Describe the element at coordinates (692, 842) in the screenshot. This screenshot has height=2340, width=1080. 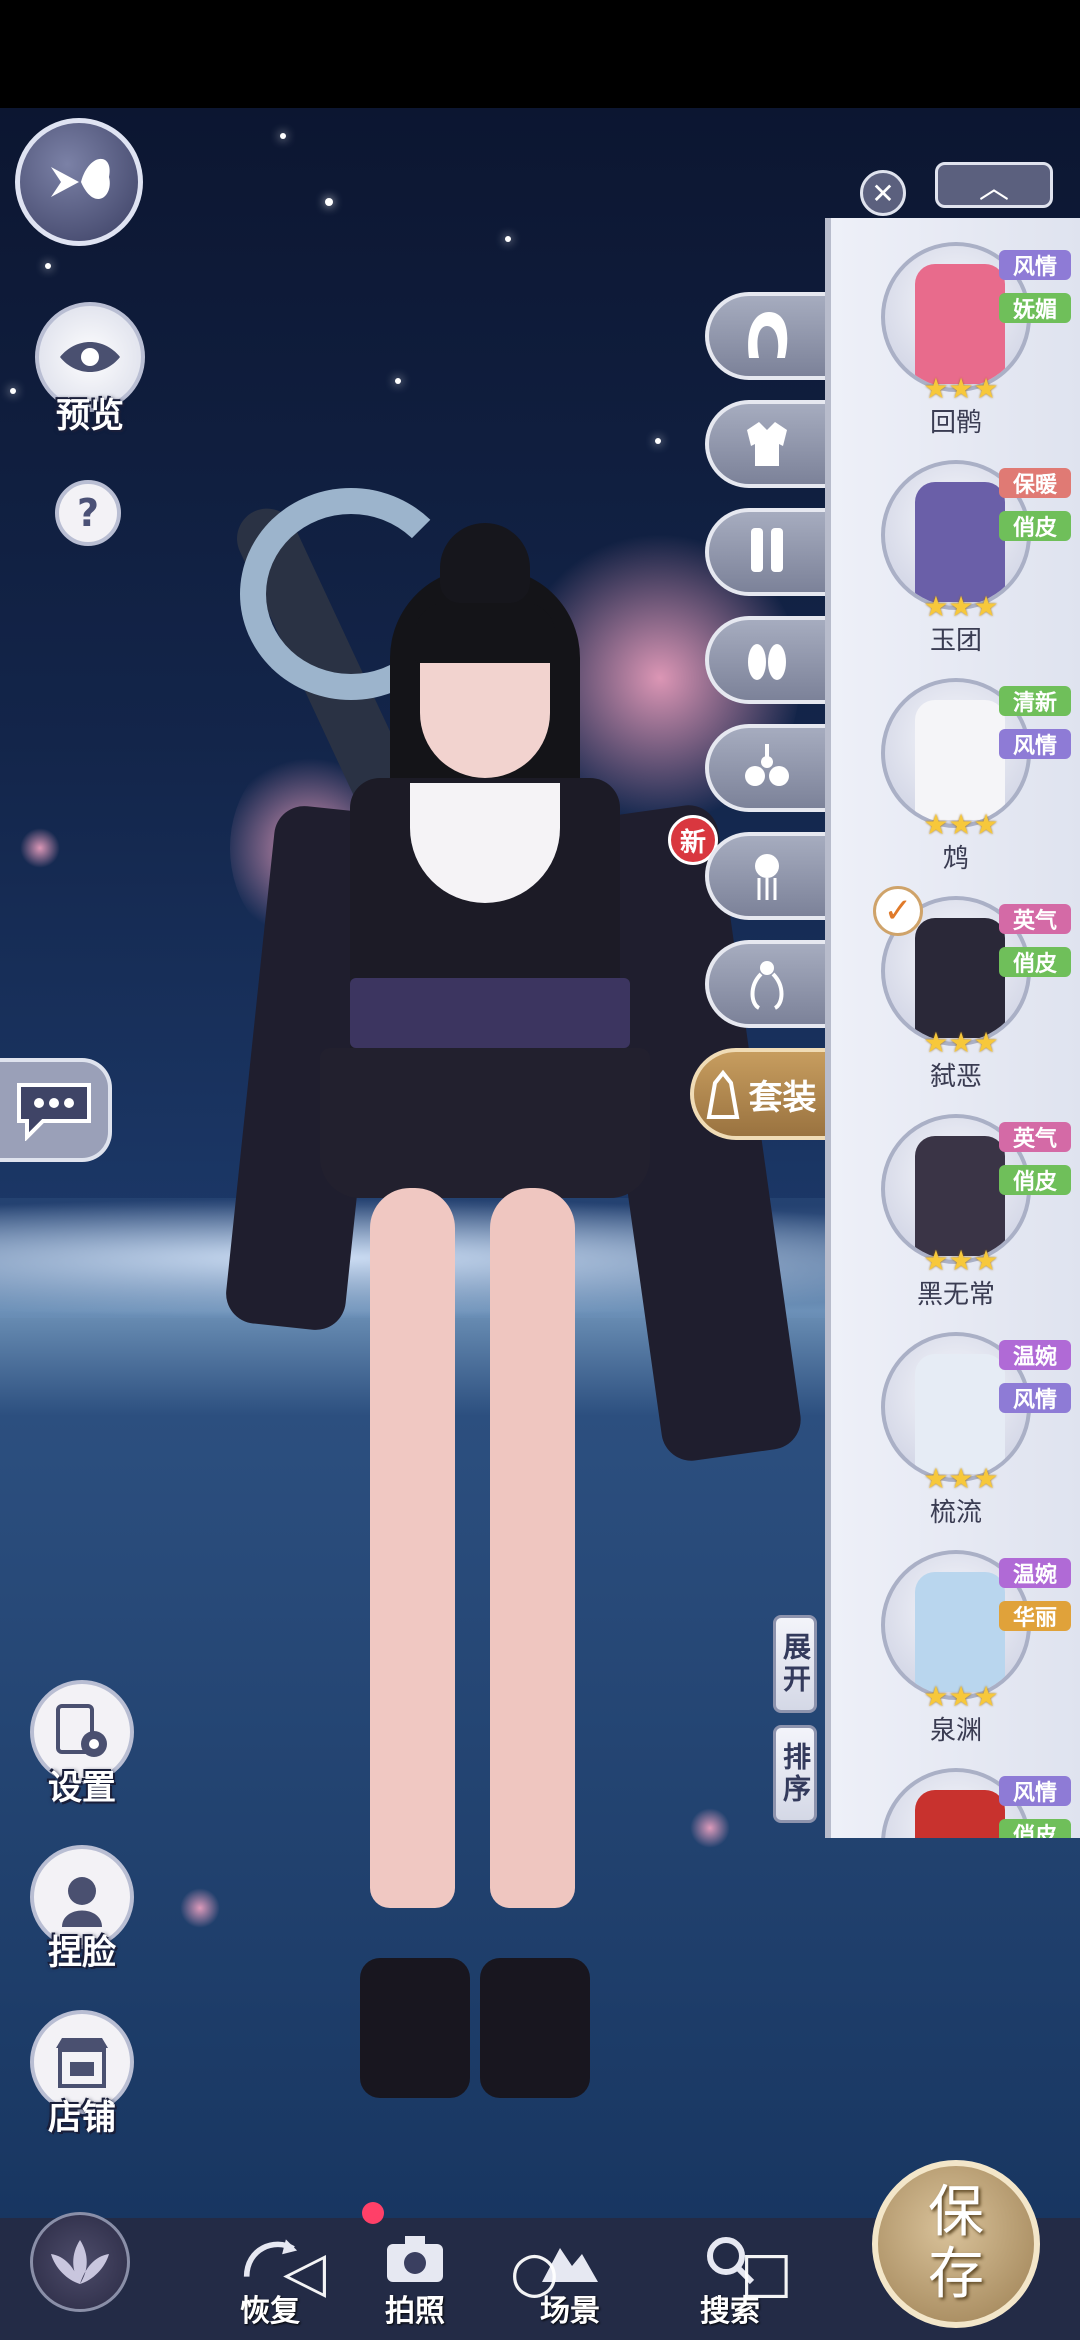
I see `new-badge-label: 新` at that location.